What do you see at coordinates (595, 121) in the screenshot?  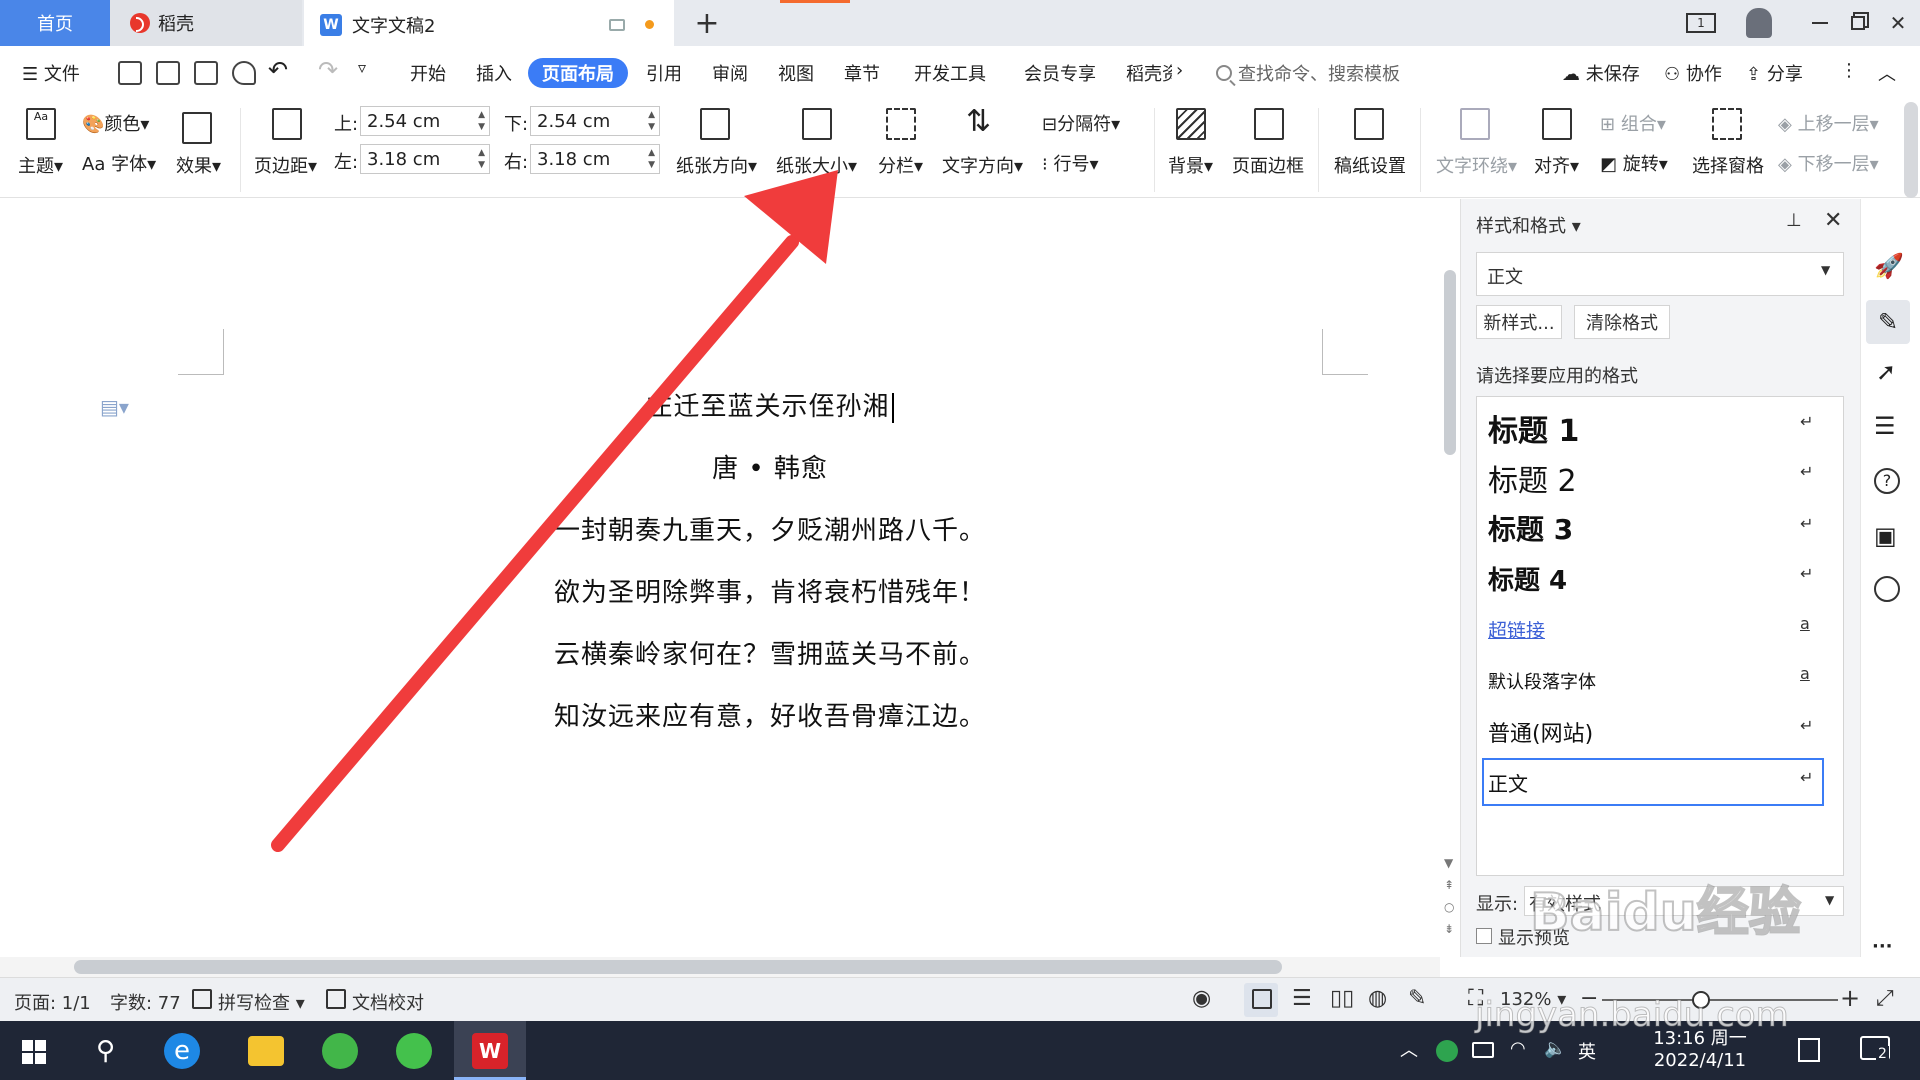 I see `bottom-margin-input: 2.54 cm ▲ ▼` at bounding box center [595, 121].